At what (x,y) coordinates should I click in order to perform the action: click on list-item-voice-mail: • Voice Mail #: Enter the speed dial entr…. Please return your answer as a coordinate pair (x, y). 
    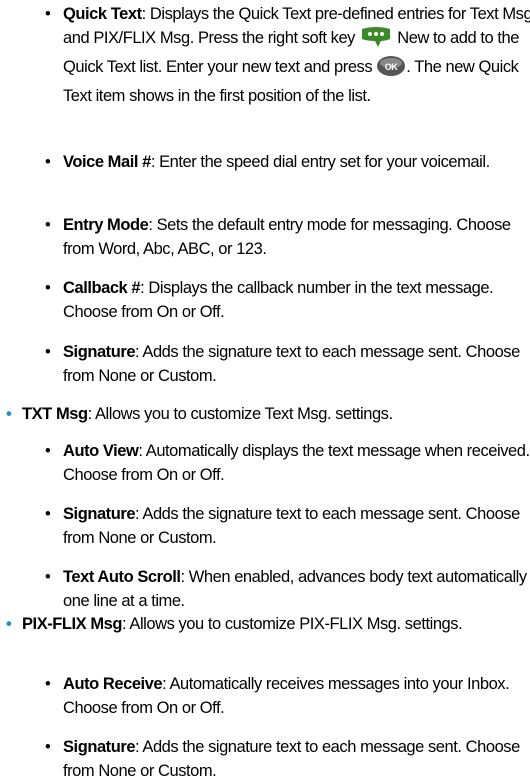
    Looking at the image, I should click on (287, 162).